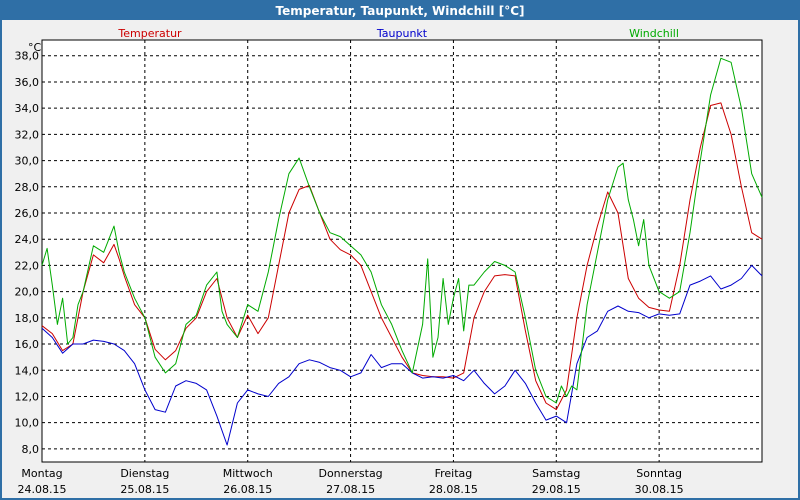  Describe the element at coordinates (27, 423) in the screenshot. I see `y-tick-label: 10,0` at that location.